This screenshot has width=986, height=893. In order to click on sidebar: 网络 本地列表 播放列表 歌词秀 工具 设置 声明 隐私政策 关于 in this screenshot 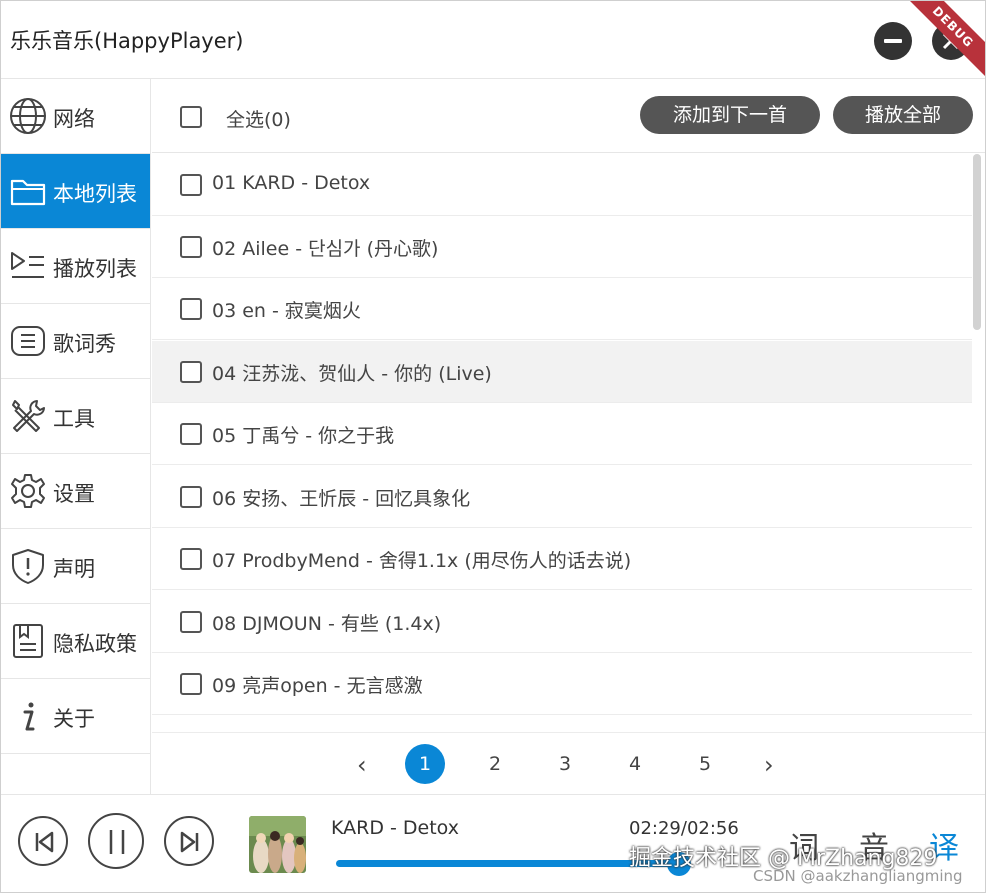, I will do `click(76, 436)`.